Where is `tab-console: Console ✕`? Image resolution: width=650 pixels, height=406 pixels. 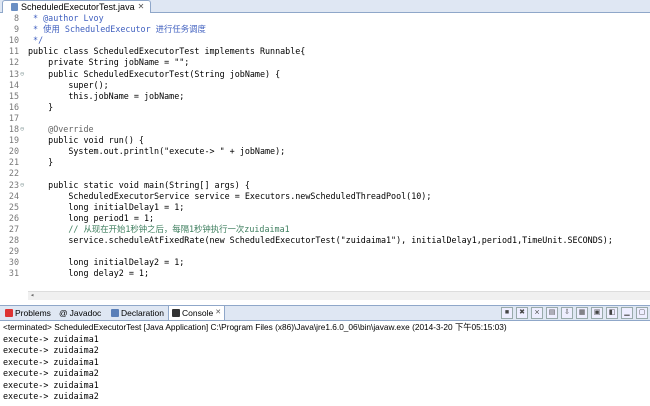
tab-console: Console ✕ is located at coordinates (197, 313).